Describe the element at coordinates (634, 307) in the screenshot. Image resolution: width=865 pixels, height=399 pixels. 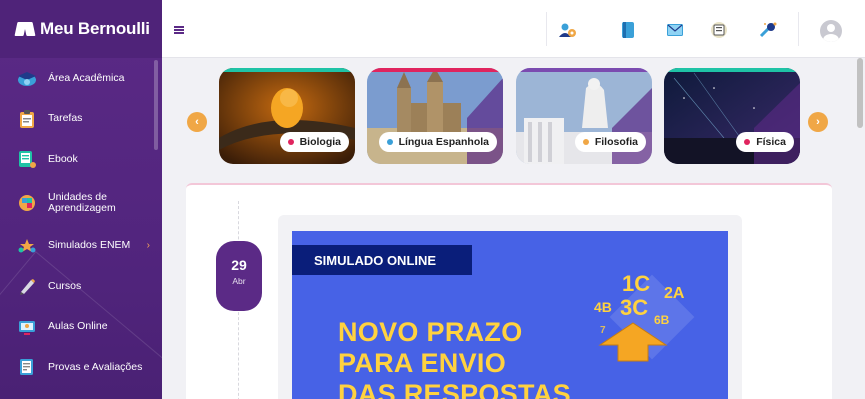
I see `class-label: 3C` at that location.